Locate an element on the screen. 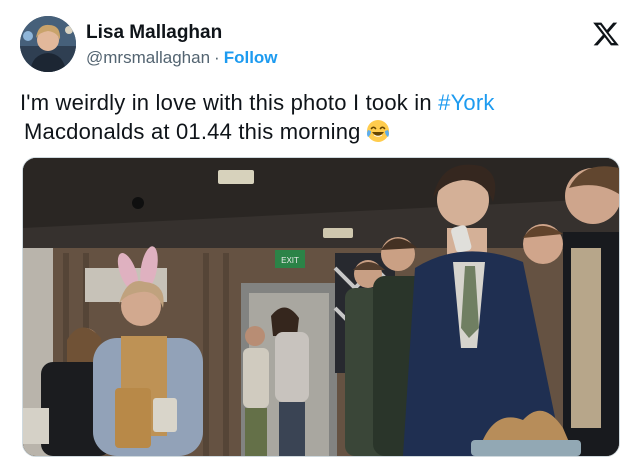 Image resolution: width=640 pixels, height=468 pixels. hashtag-link: #York is located at coordinates (466, 102).